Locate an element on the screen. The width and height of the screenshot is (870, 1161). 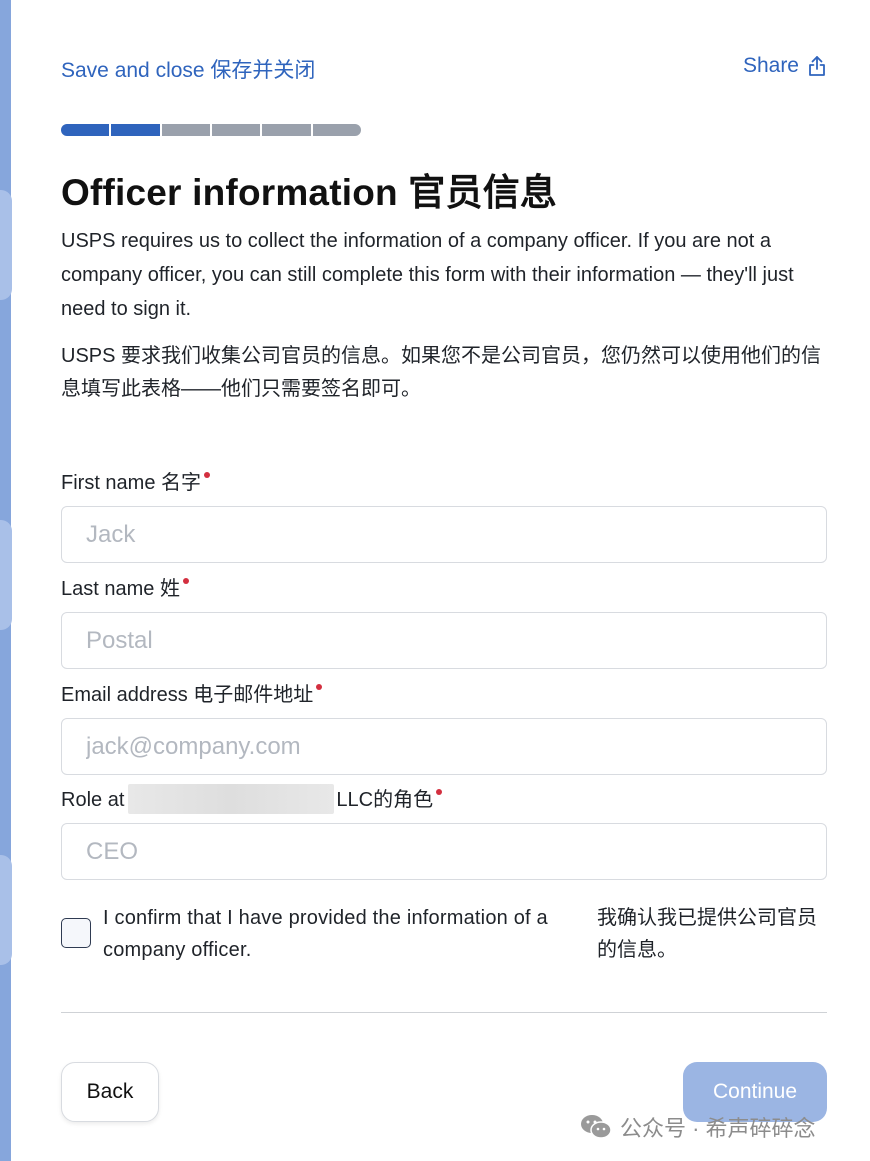
watermark: 公众号 · 希声碎碎念 is located at coordinates (698, 1127).